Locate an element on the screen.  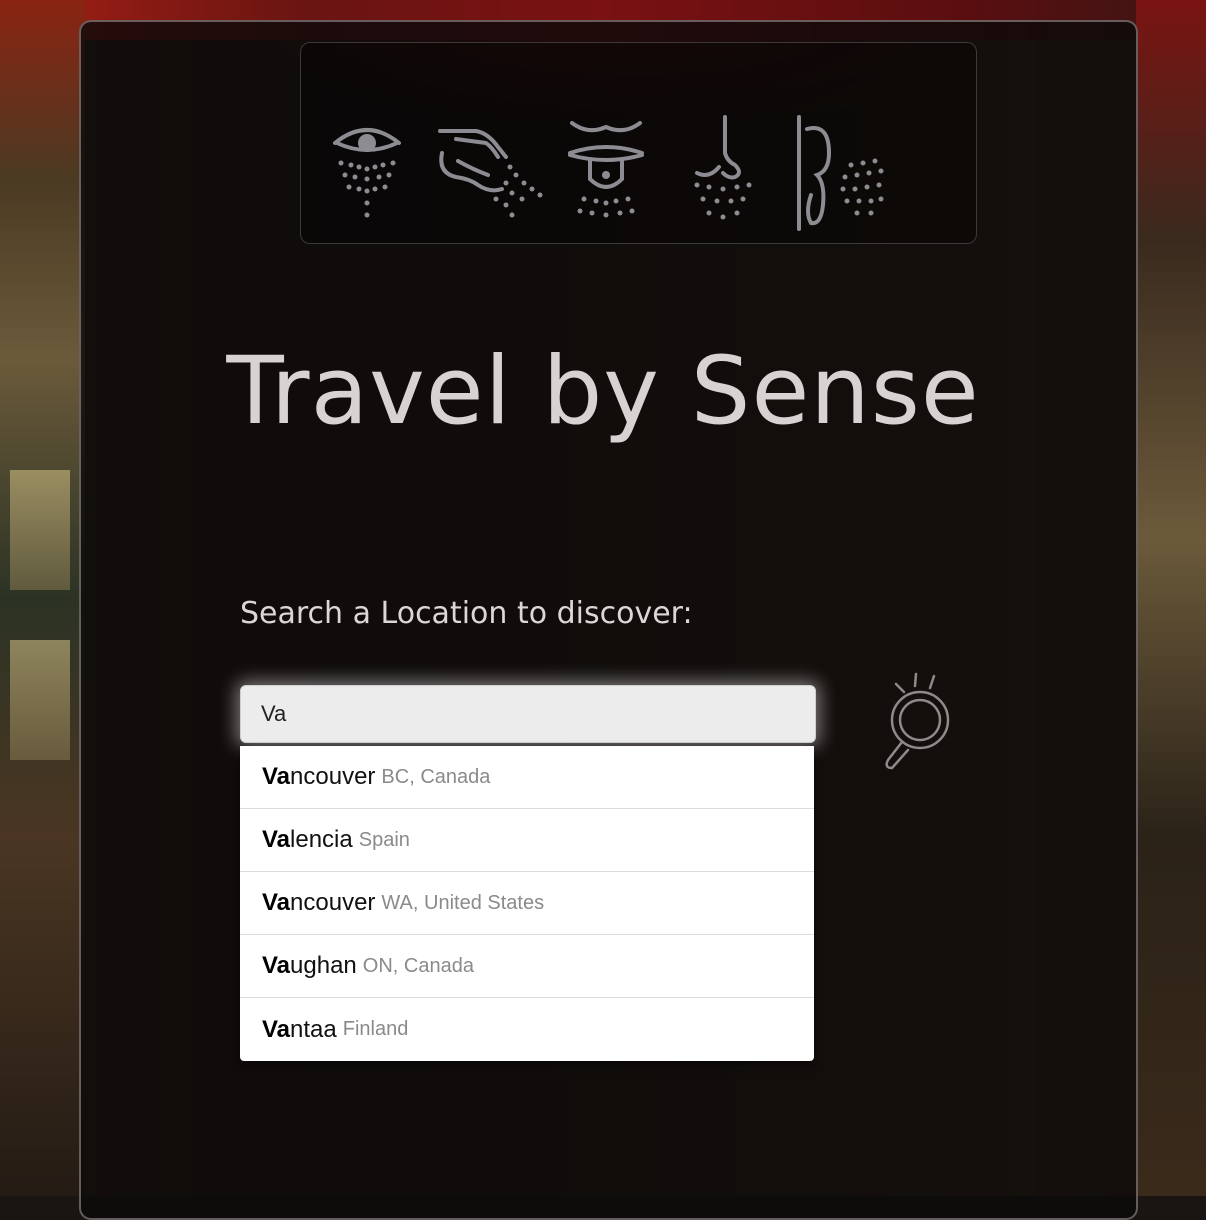
touch-icon is located at coordinates (490, 173).